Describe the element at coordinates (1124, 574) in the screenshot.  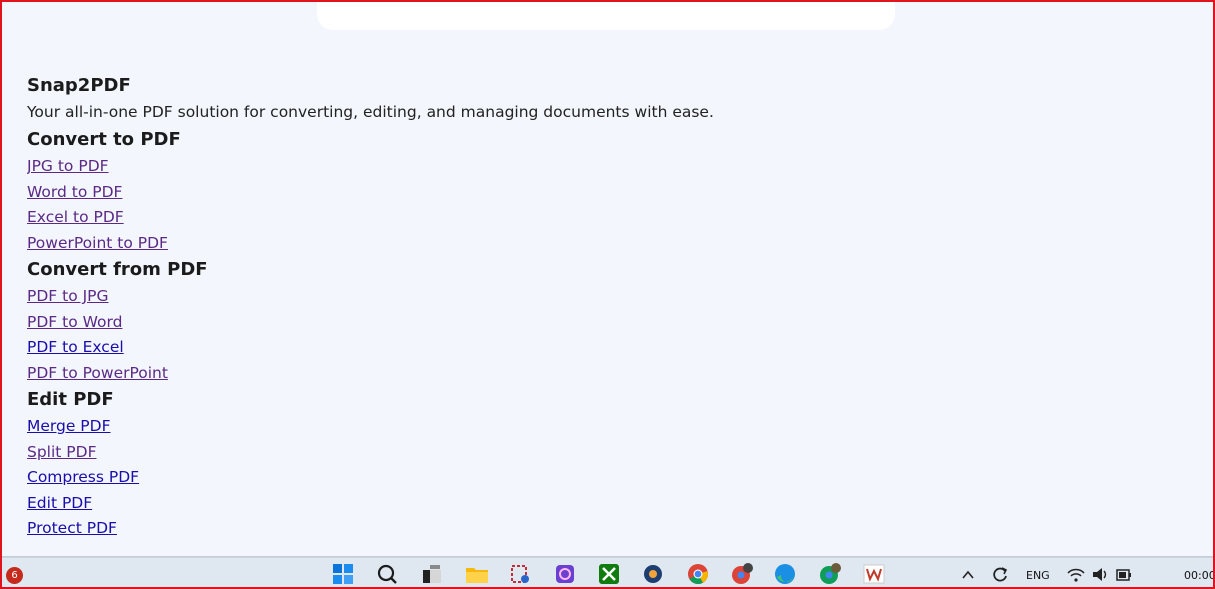
I see `battery-icon` at that location.